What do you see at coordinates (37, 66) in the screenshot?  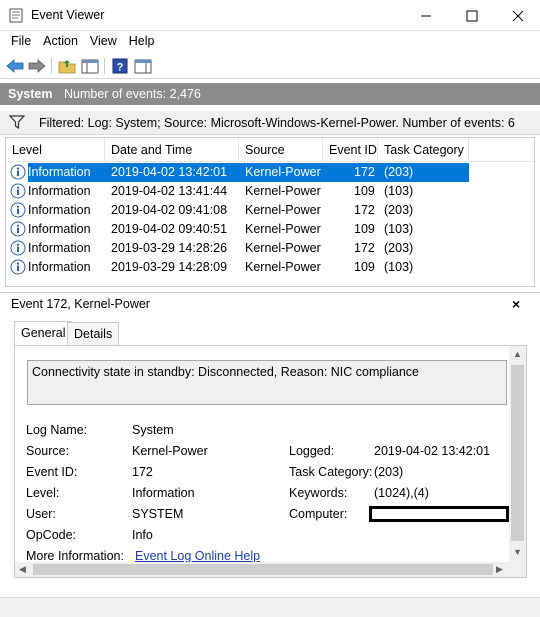 I see `forward-button` at bounding box center [37, 66].